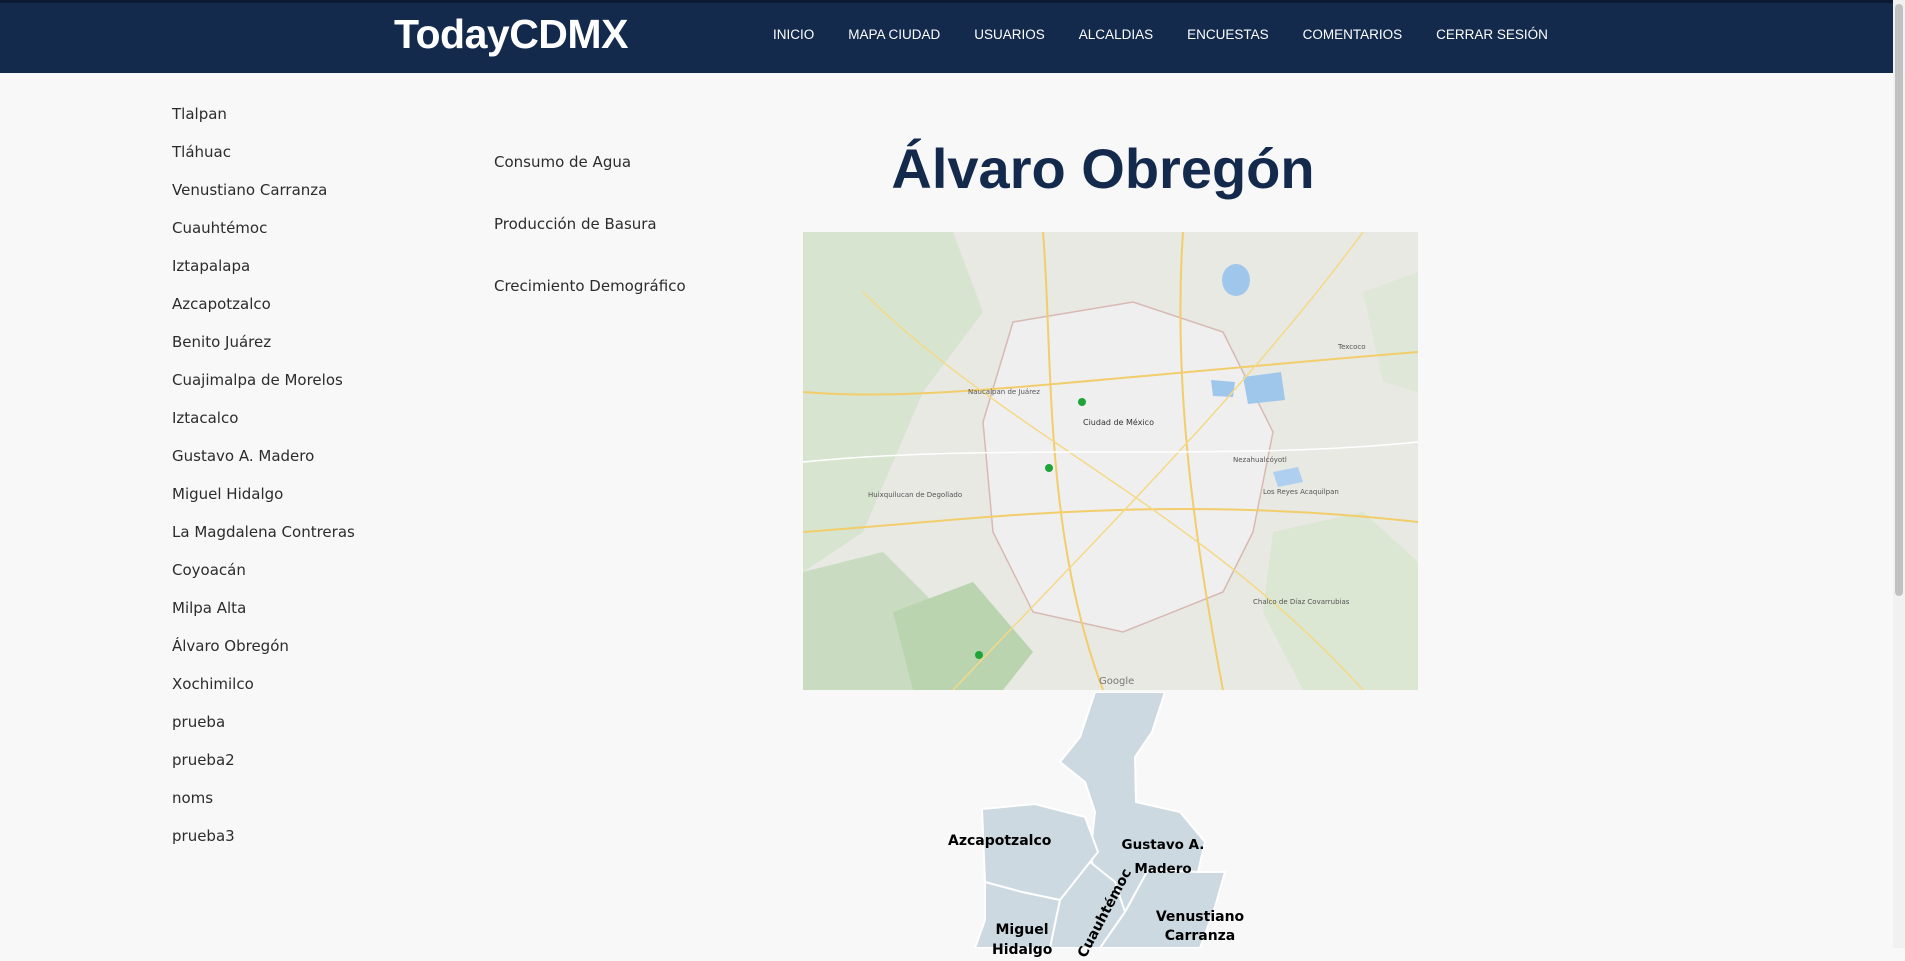  I want to click on nav-link-alcaldias: ALCALDIAS, so click(1116, 34).